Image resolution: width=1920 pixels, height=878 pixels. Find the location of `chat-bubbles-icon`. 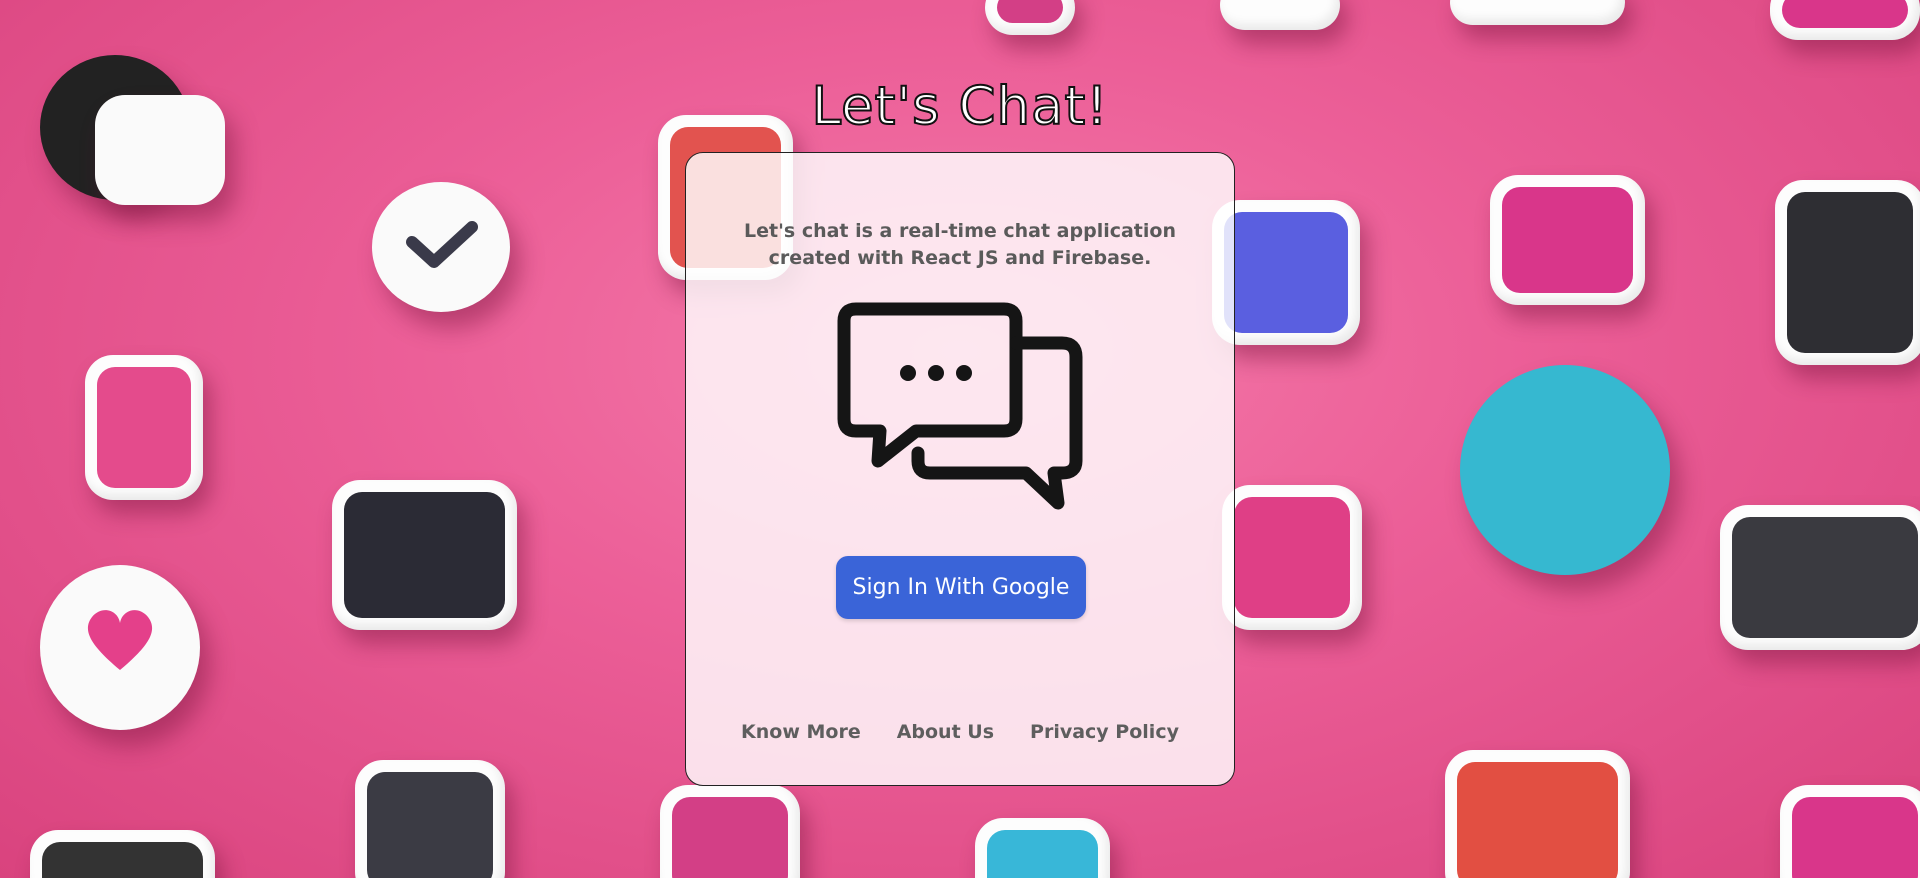

chat-bubbles-icon is located at coordinates (960, 406).